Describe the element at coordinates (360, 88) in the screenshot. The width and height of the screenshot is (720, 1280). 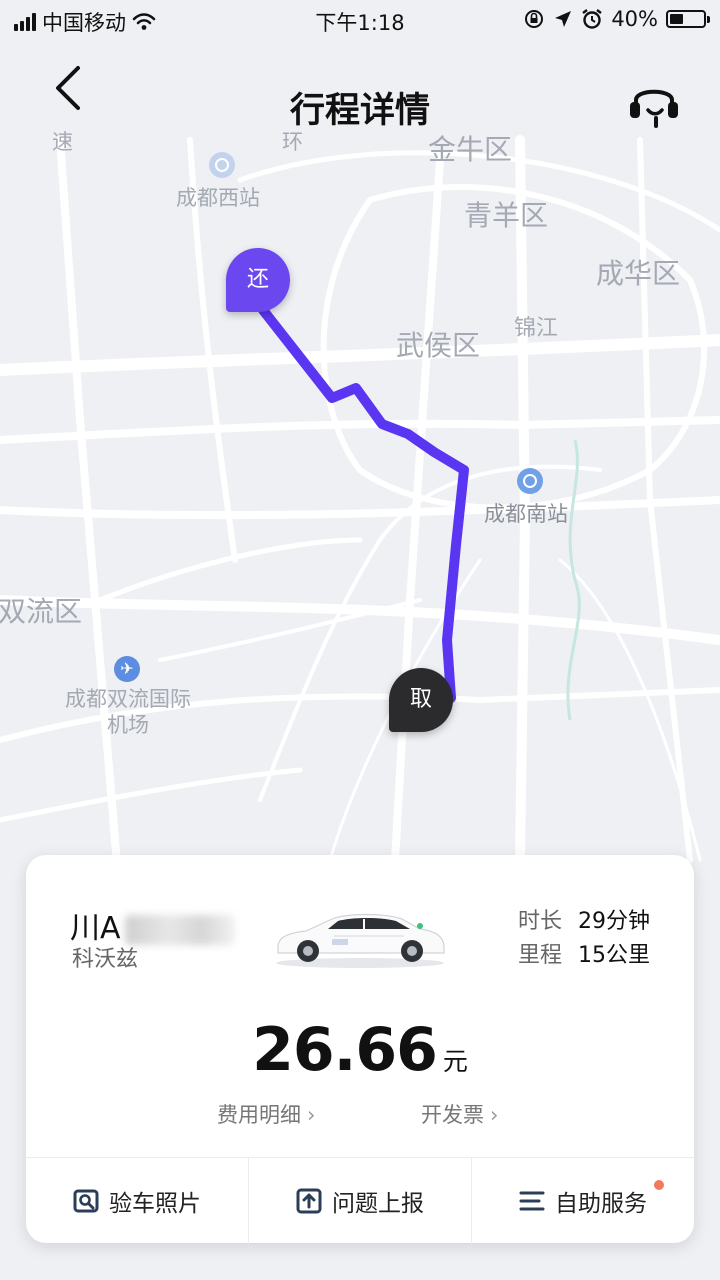
I see `nav-bar: 行程详情` at that location.